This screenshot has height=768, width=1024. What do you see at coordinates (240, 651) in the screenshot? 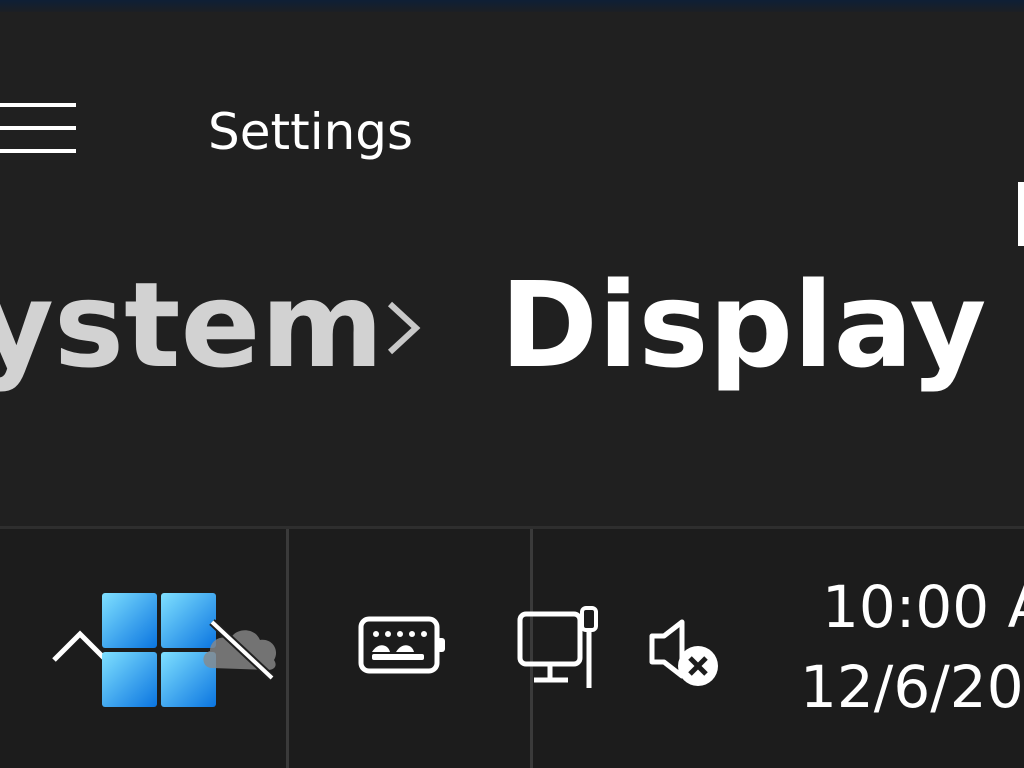
I see `onedrive-off-icon` at bounding box center [240, 651].